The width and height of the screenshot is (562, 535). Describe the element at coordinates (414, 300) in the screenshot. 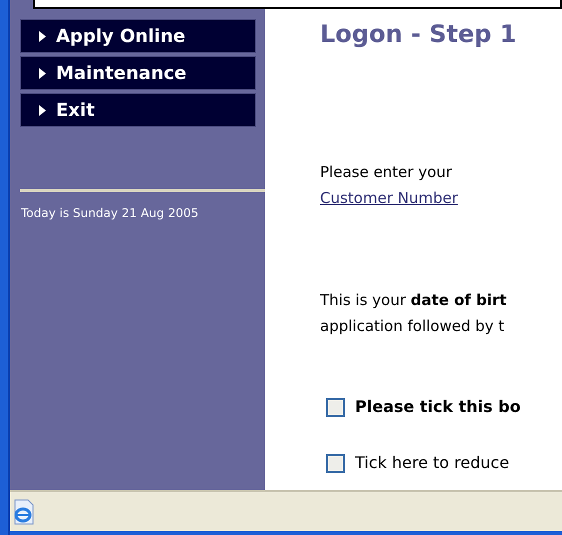

I see `info-text: This is your date of birt` at that location.